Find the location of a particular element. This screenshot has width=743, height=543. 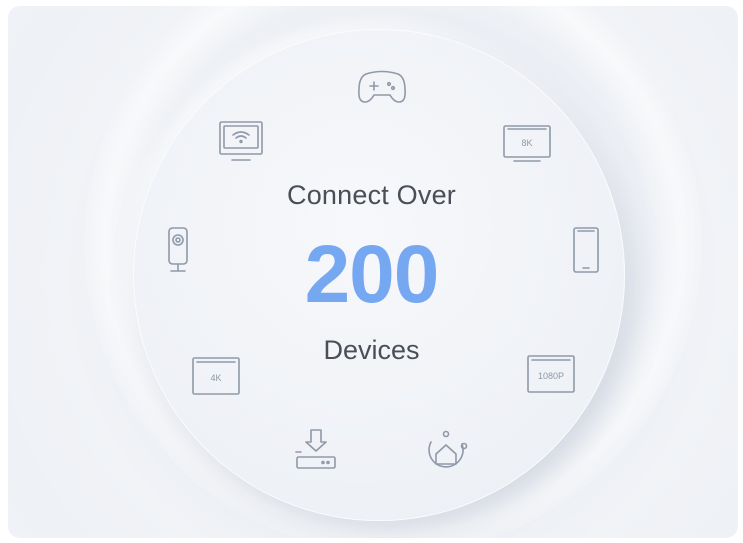

4k-tv-icon: 4K is located at coordinates (217, 377).